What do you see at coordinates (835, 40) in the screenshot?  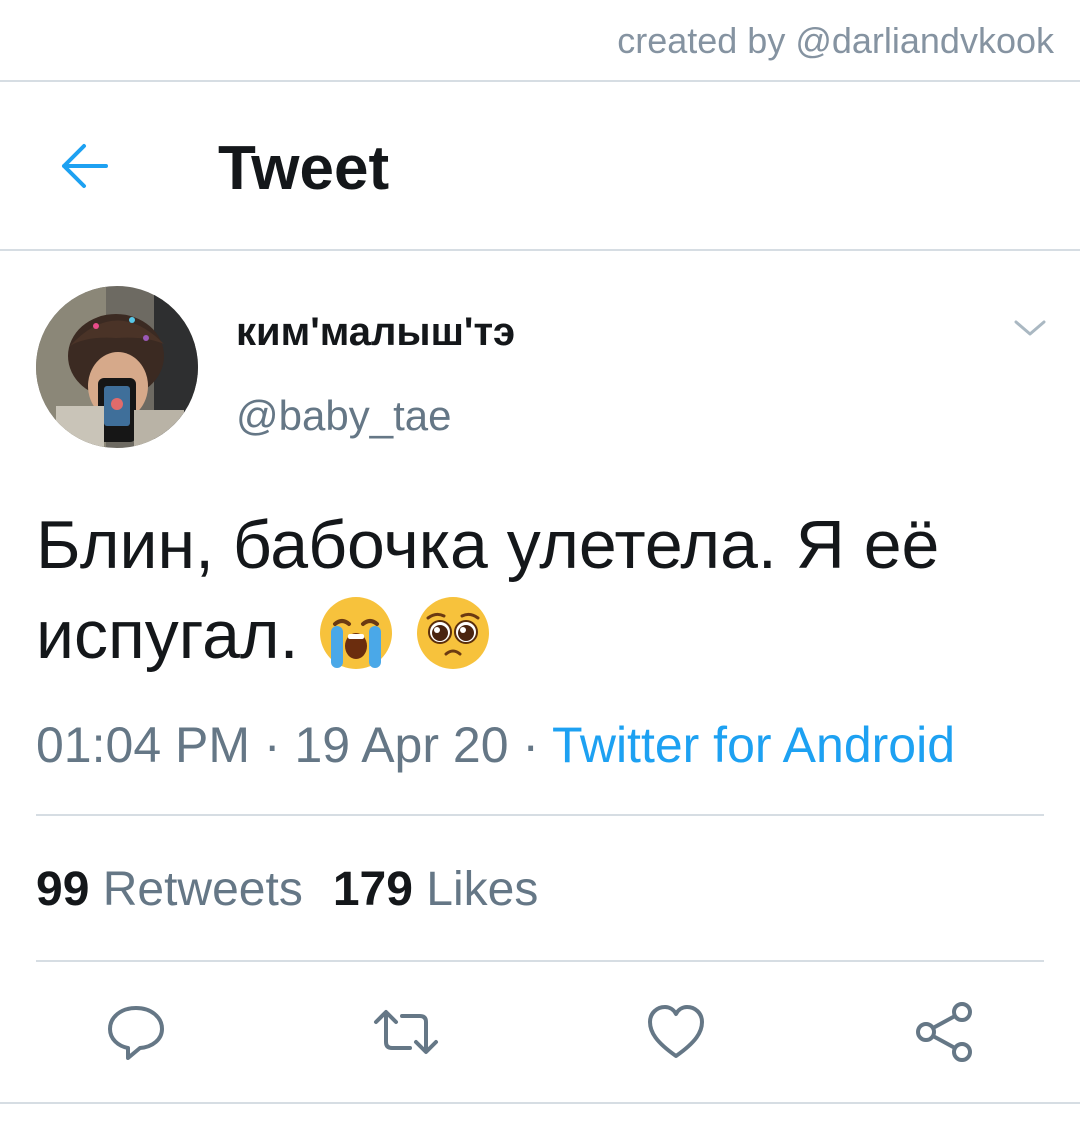 I see `watermark-credit: created by @darliandvkook` at bounding box center [835, 40].